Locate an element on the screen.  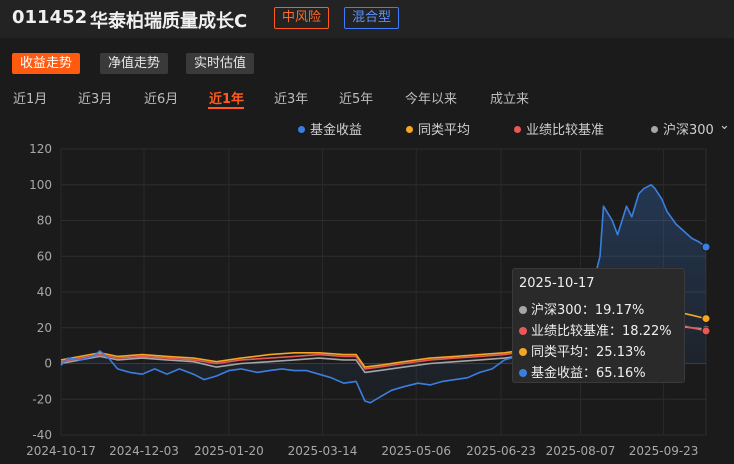
tooltip-value-hs300: 19.17% is located at coordinates (619, 310).